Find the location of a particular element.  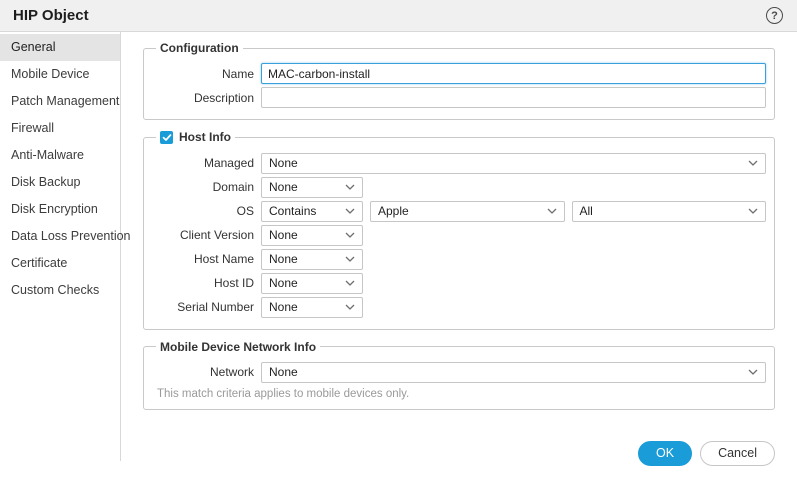

footer: OK Cancel is located at coordinates (459, 460).